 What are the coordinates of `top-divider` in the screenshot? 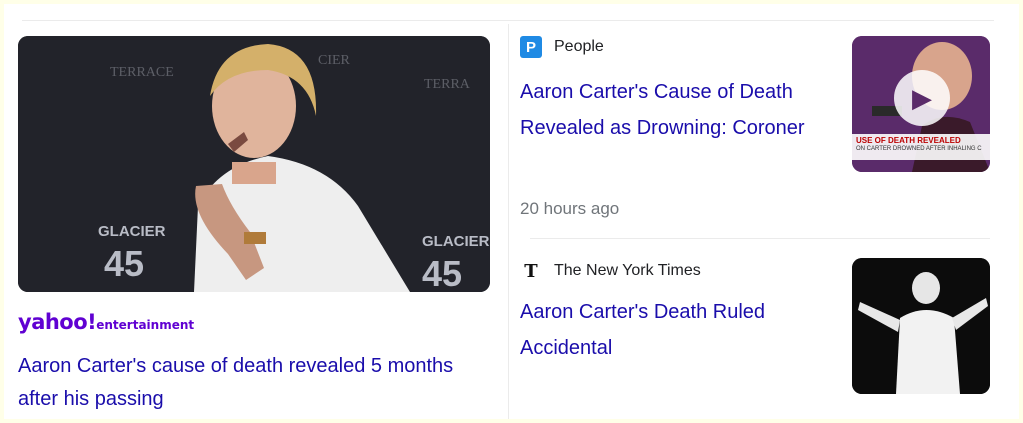 It's located at (508, 20).